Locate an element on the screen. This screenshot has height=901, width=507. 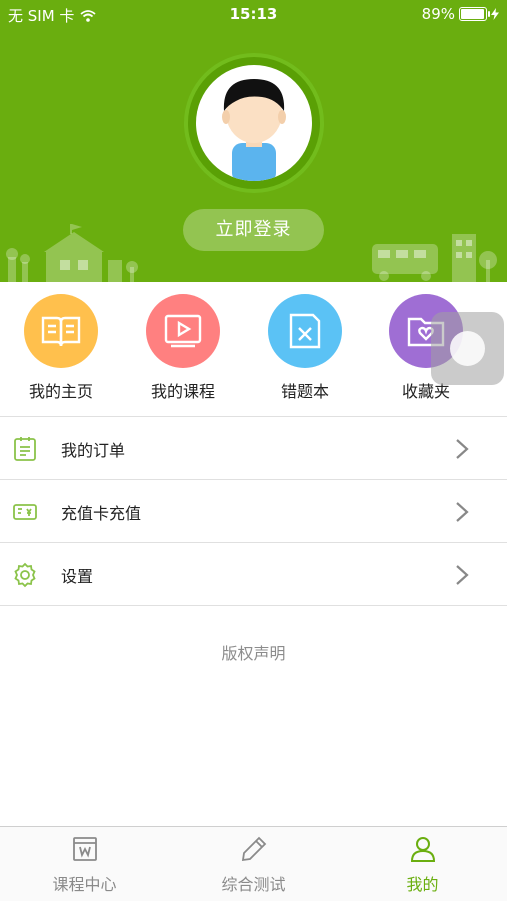
tab-label: 综合测试 is located at coordinates (253, 884).